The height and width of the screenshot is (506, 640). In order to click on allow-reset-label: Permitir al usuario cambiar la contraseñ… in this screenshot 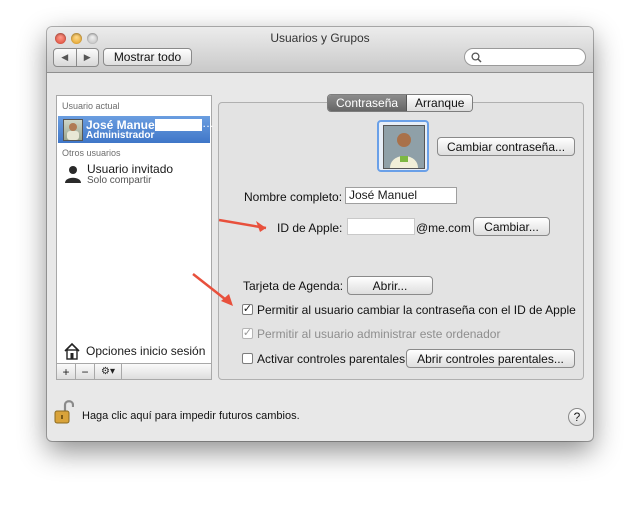, I will do `click(416, 310)`.